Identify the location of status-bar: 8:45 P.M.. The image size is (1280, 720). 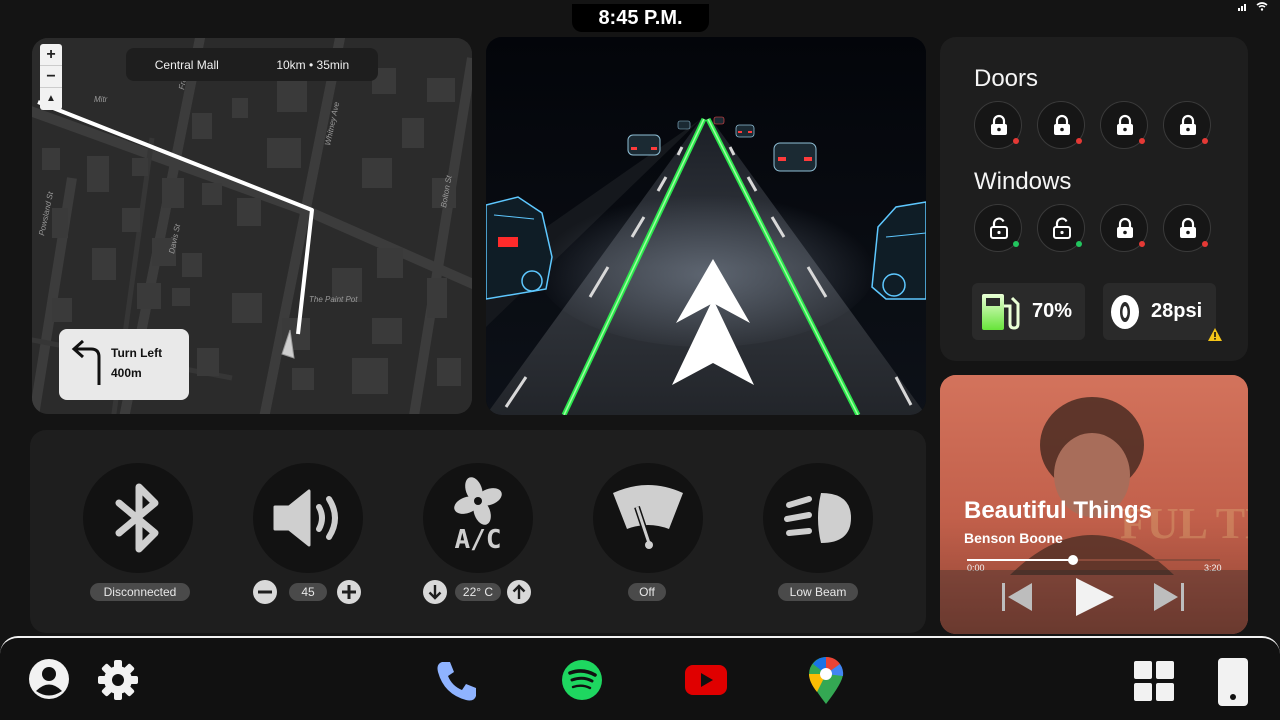
(640, 16).